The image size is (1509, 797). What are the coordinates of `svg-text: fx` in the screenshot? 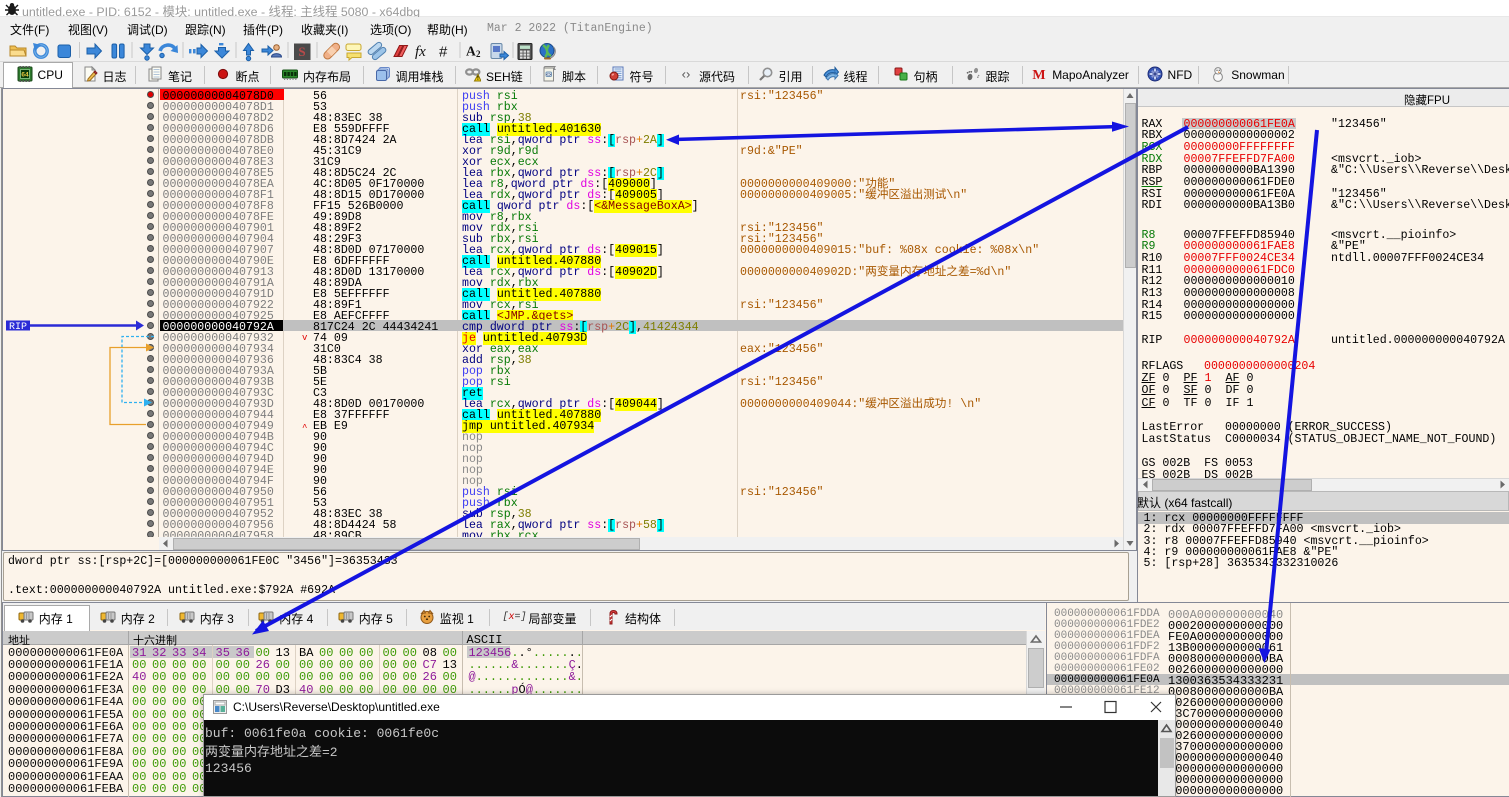 It's located at (420, 52).